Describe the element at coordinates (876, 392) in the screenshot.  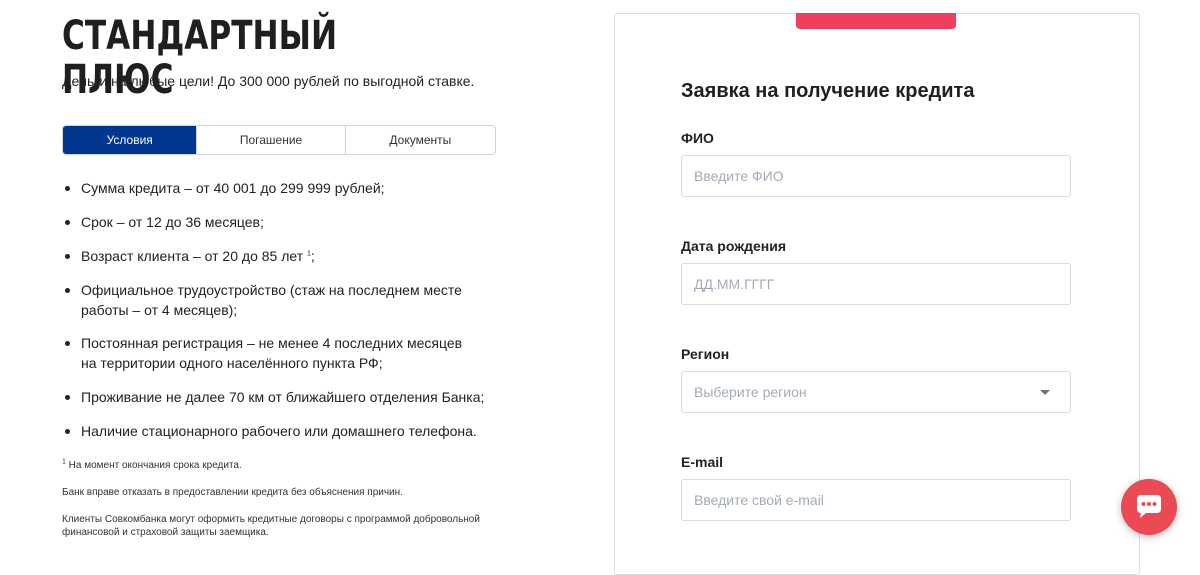
I see `region-select: Выберите регион` at that location.